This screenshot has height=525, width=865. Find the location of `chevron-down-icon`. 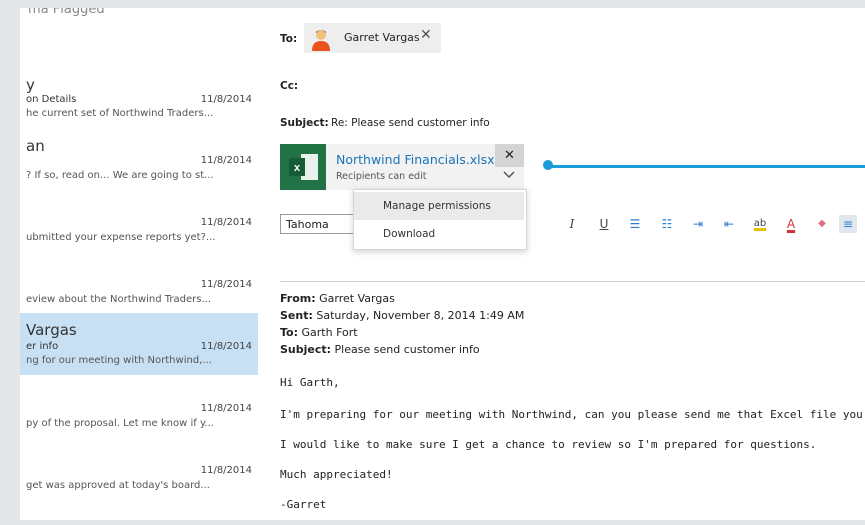

chevron-down-icon is located at coordinates (509, 175).